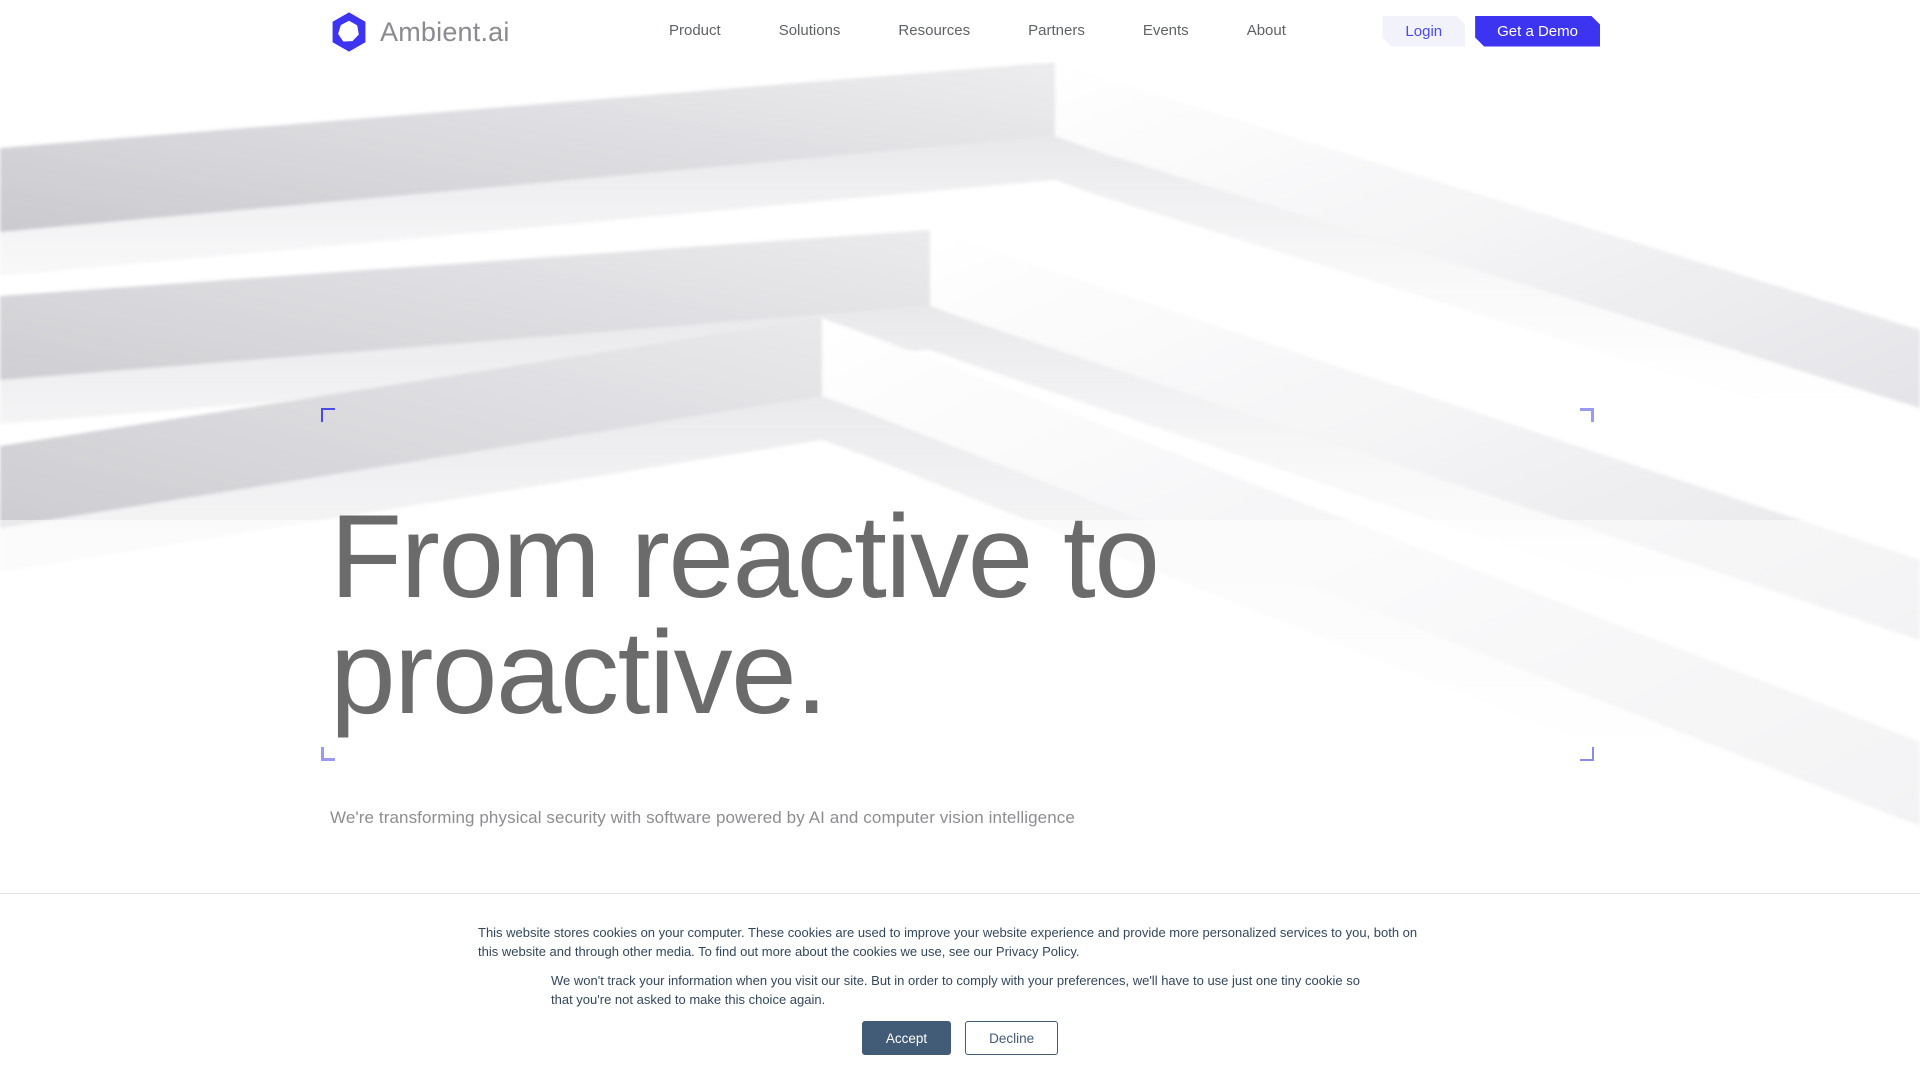 The height and width of the screenshot is (1080, 1920). Describe the element at coordinates (1587, 415) in the screenshot. I see `corner-bracket-top-right-icon` at that location.